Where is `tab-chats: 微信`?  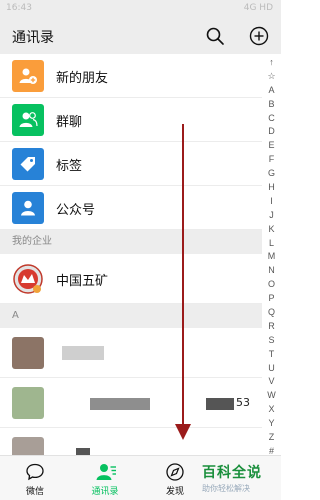 tab-chats: 微信 is located at coordinates (35, 478).